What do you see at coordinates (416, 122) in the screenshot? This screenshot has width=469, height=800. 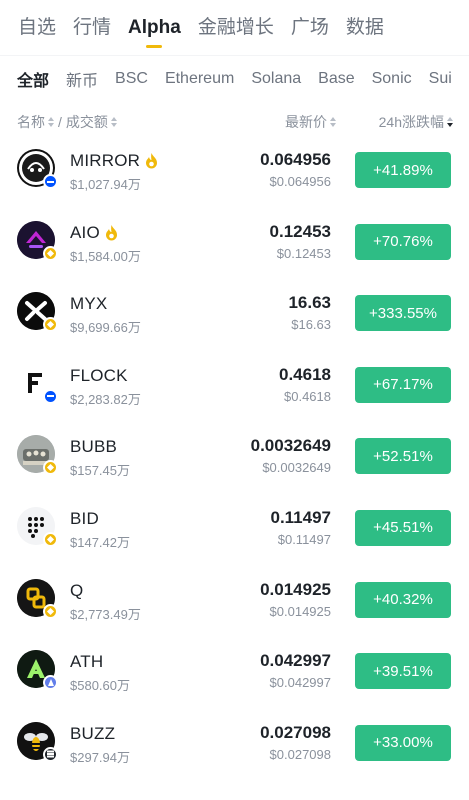 I see `change-sort: 24h涨跌幅` at bounding box center [416, 122].